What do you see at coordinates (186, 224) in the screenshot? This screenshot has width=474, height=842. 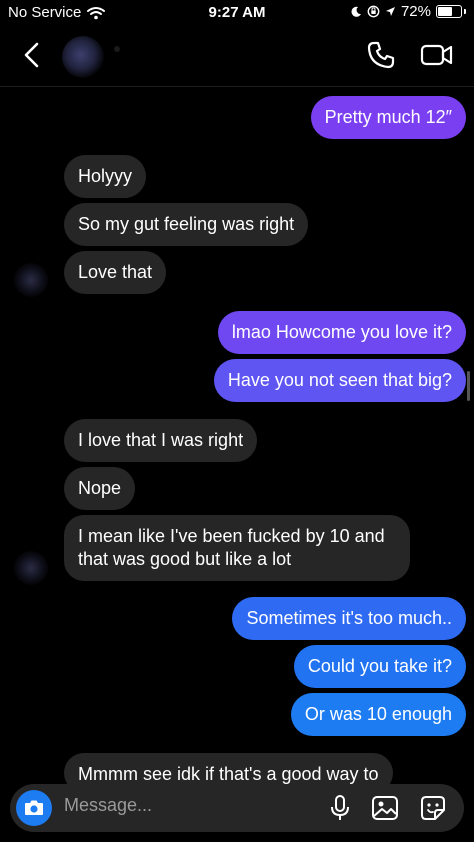 I see `message-incoming: So my gut feeling was right` at bounding box center [186, 224].